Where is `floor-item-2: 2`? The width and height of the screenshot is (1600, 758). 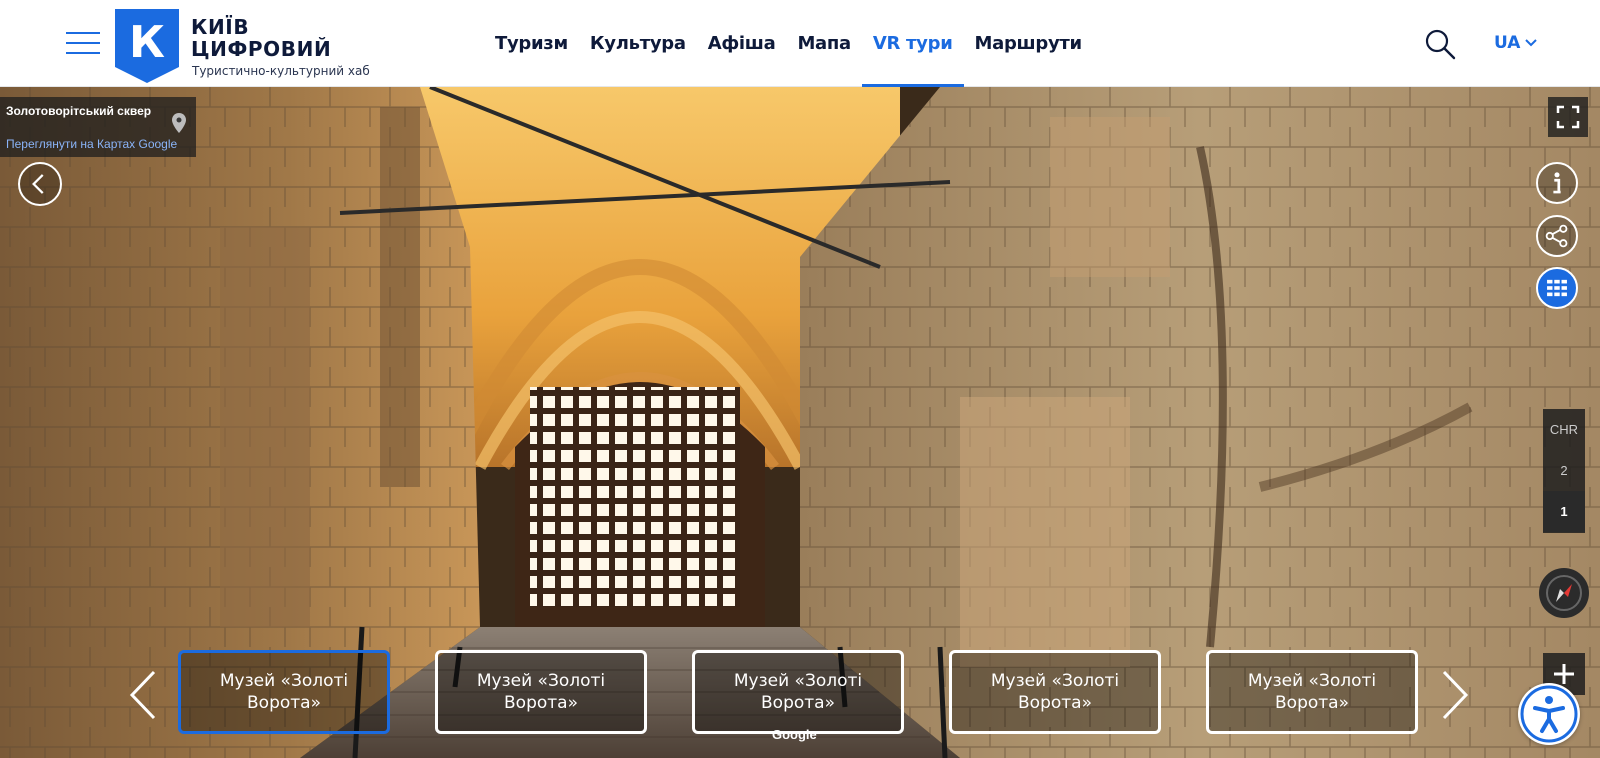 floor-item-2: 2 is located at coordinates (1564, 470).